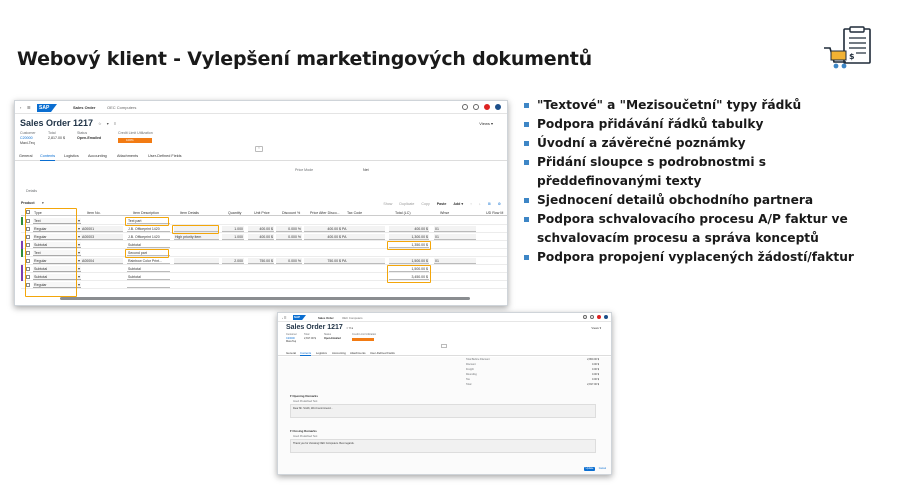 The height and width of the screenshot is (490, 906). What do you see at coordinates (409, 229) in the screenshot?
I see `total-cell: 400.00 $` at bounding box center [409, 229].